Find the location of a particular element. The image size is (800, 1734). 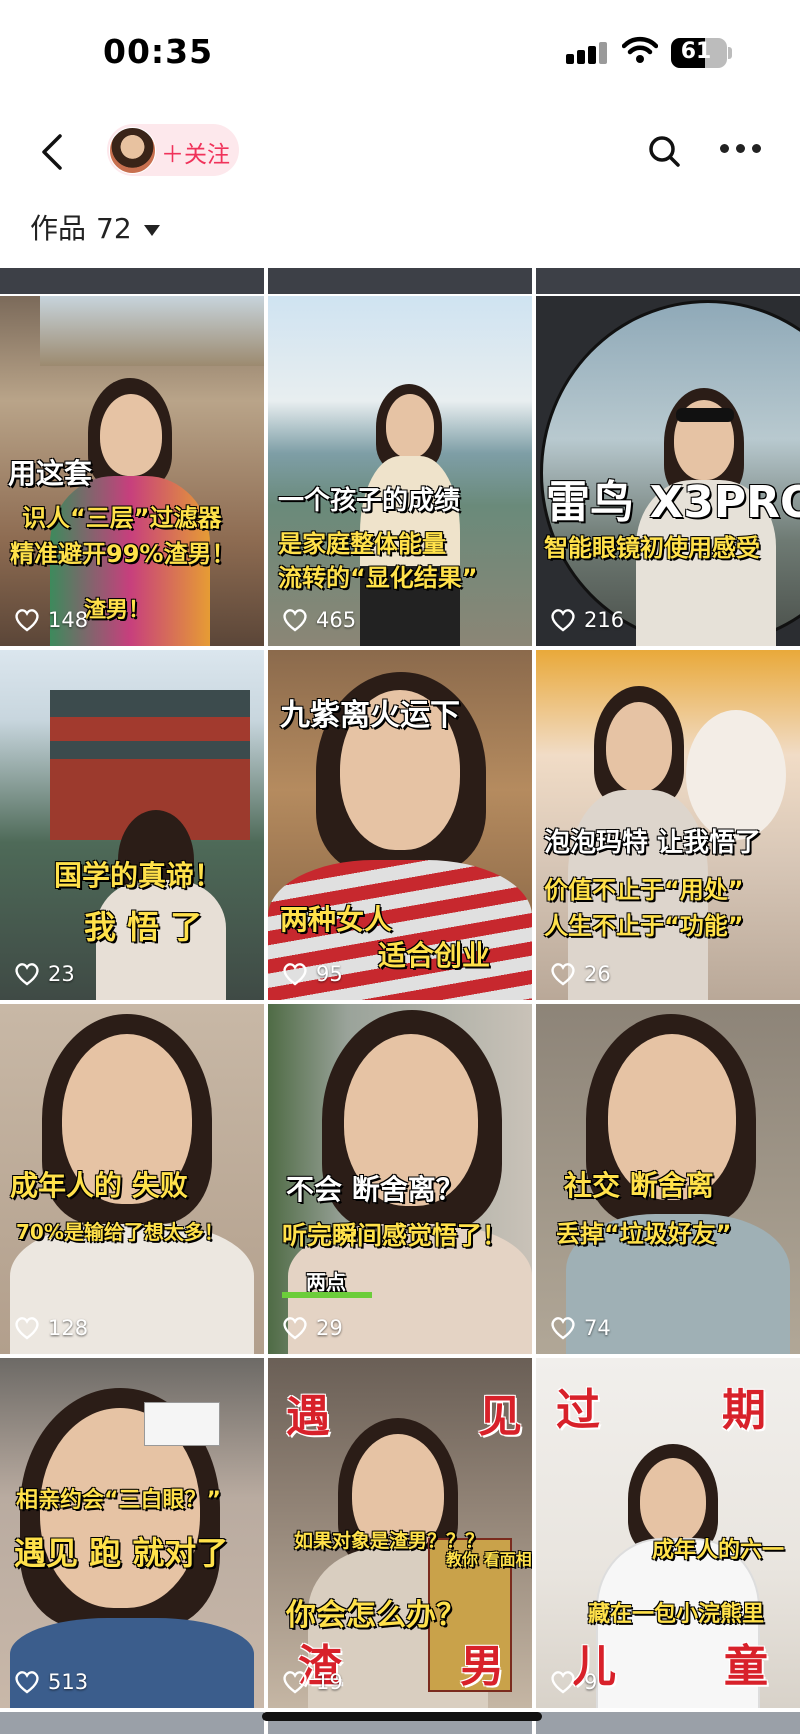

video-tile: 成年人的 失败 70%是输给了想太多！ 128 is located at coordinates (132, 1179).